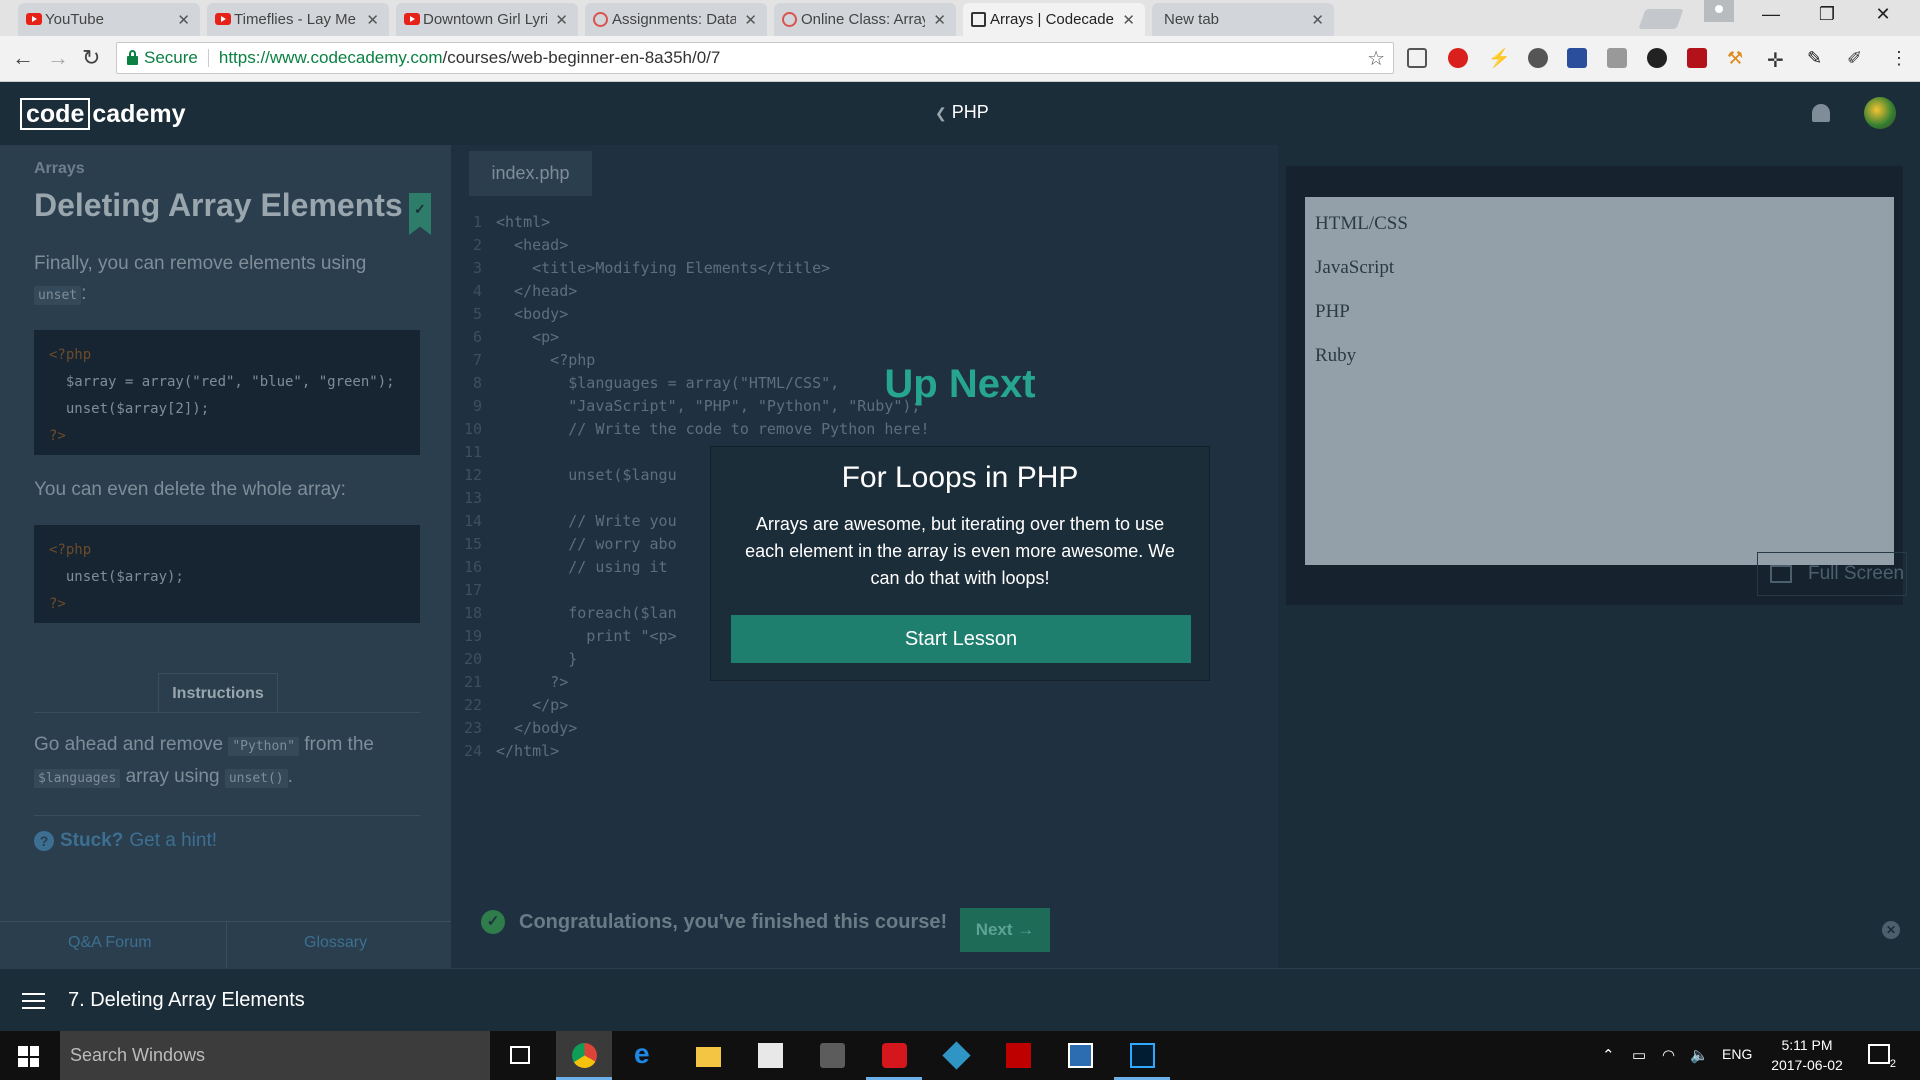  Describe the element at coordinates (1817, 58) in the screenshot. I see `pin-icon: ✎` at that location.